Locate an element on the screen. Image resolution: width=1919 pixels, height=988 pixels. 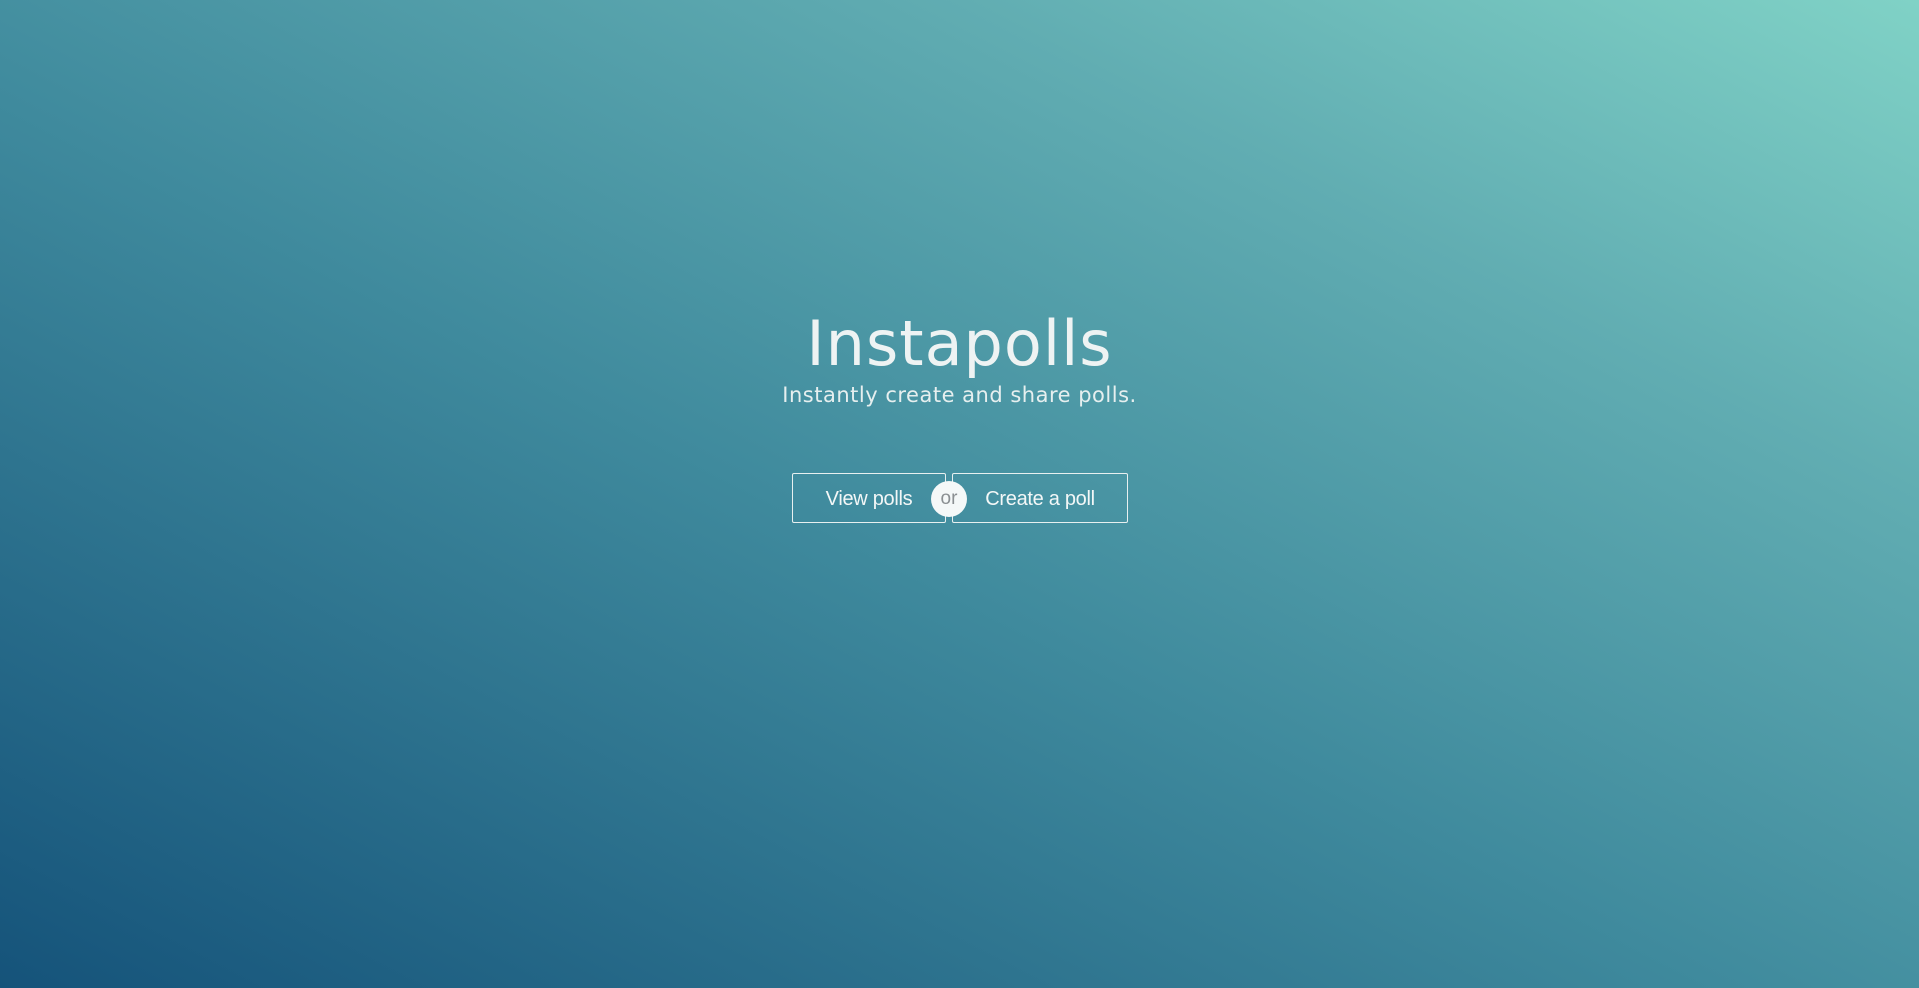
page-subtitle: Instantly create and share polls. is located at coordinates (959, 395).